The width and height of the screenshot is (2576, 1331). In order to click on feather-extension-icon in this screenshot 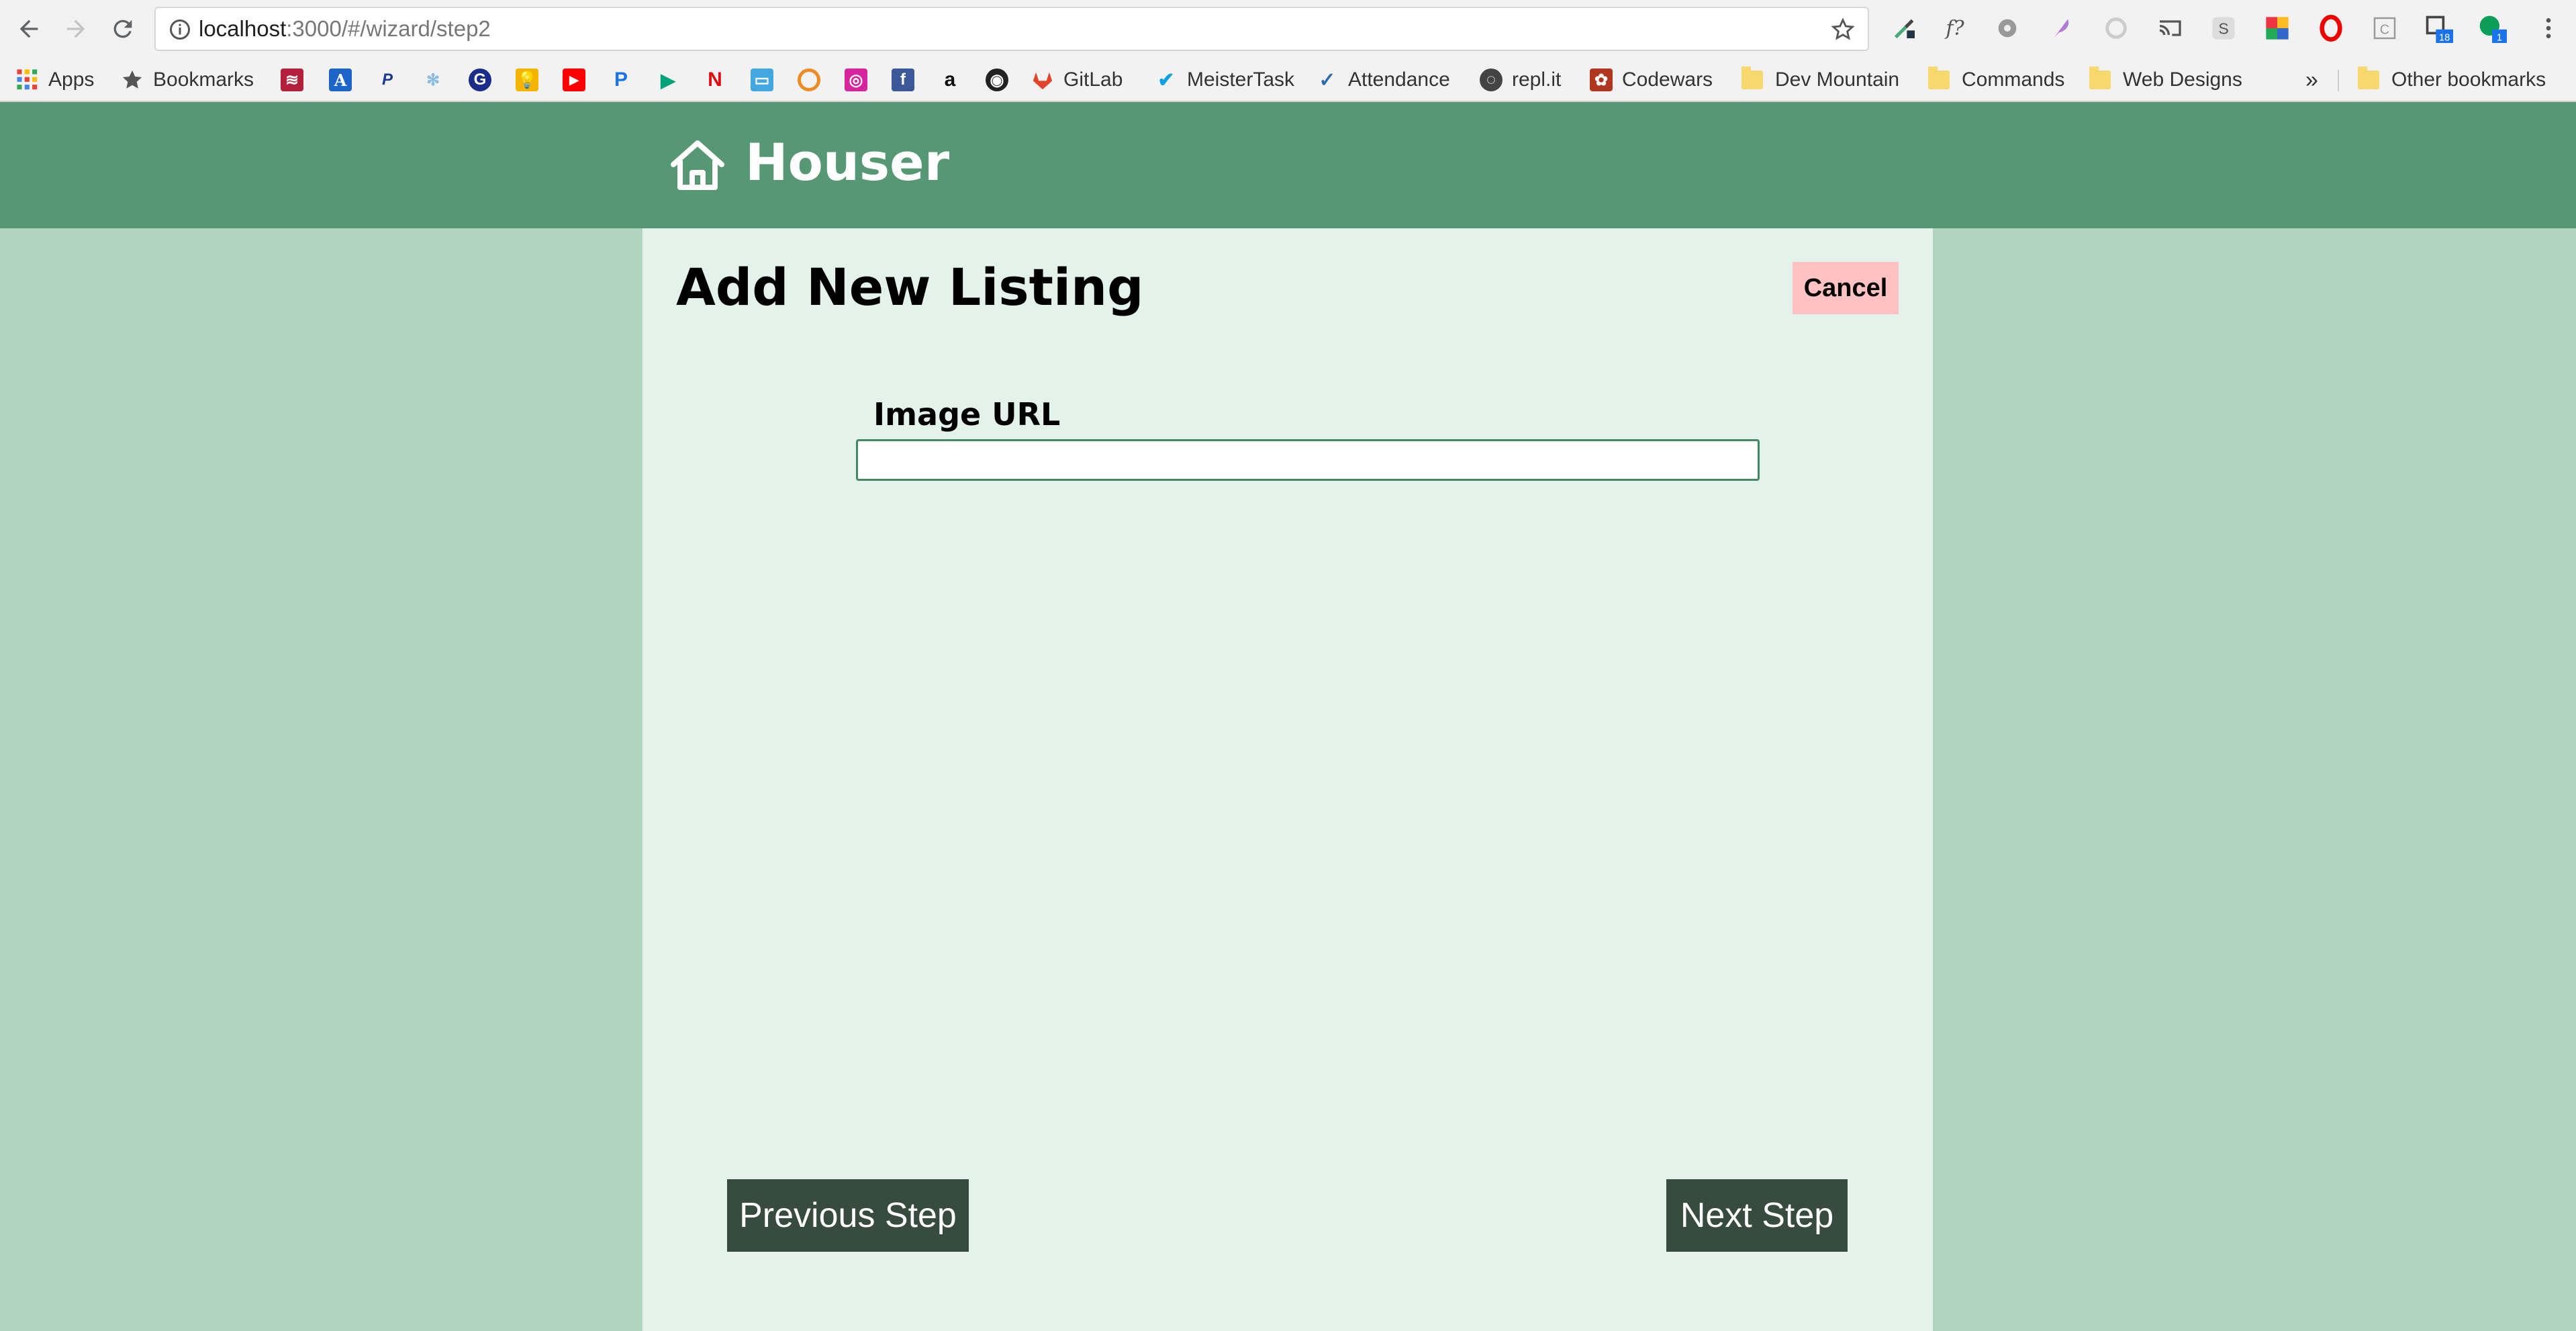, I will do `click(2061, 28)`.